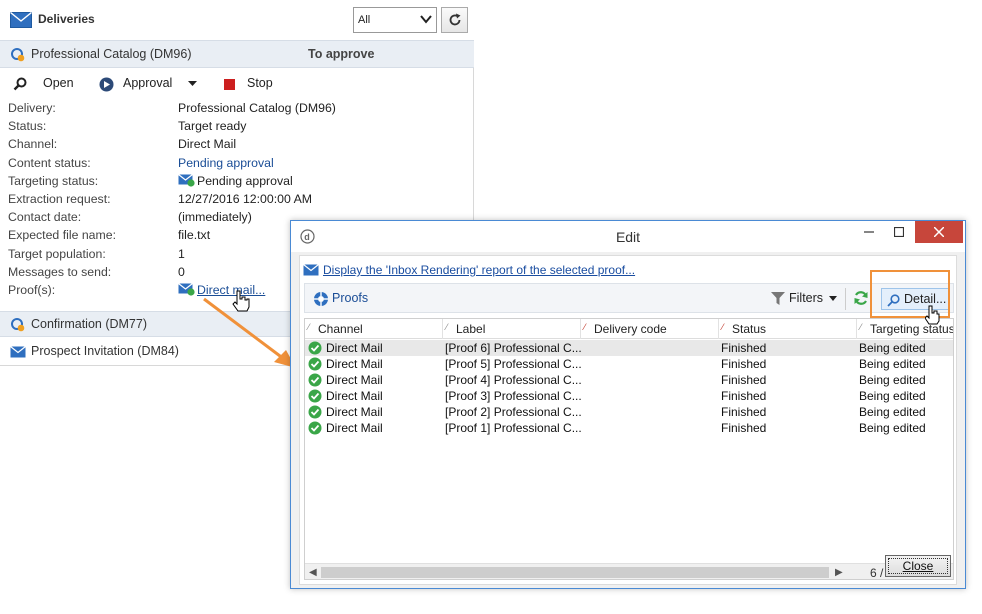  Describe the element at coordinates (57, 253) in the screenshot. I see `detail-label: Target population:` at that location.